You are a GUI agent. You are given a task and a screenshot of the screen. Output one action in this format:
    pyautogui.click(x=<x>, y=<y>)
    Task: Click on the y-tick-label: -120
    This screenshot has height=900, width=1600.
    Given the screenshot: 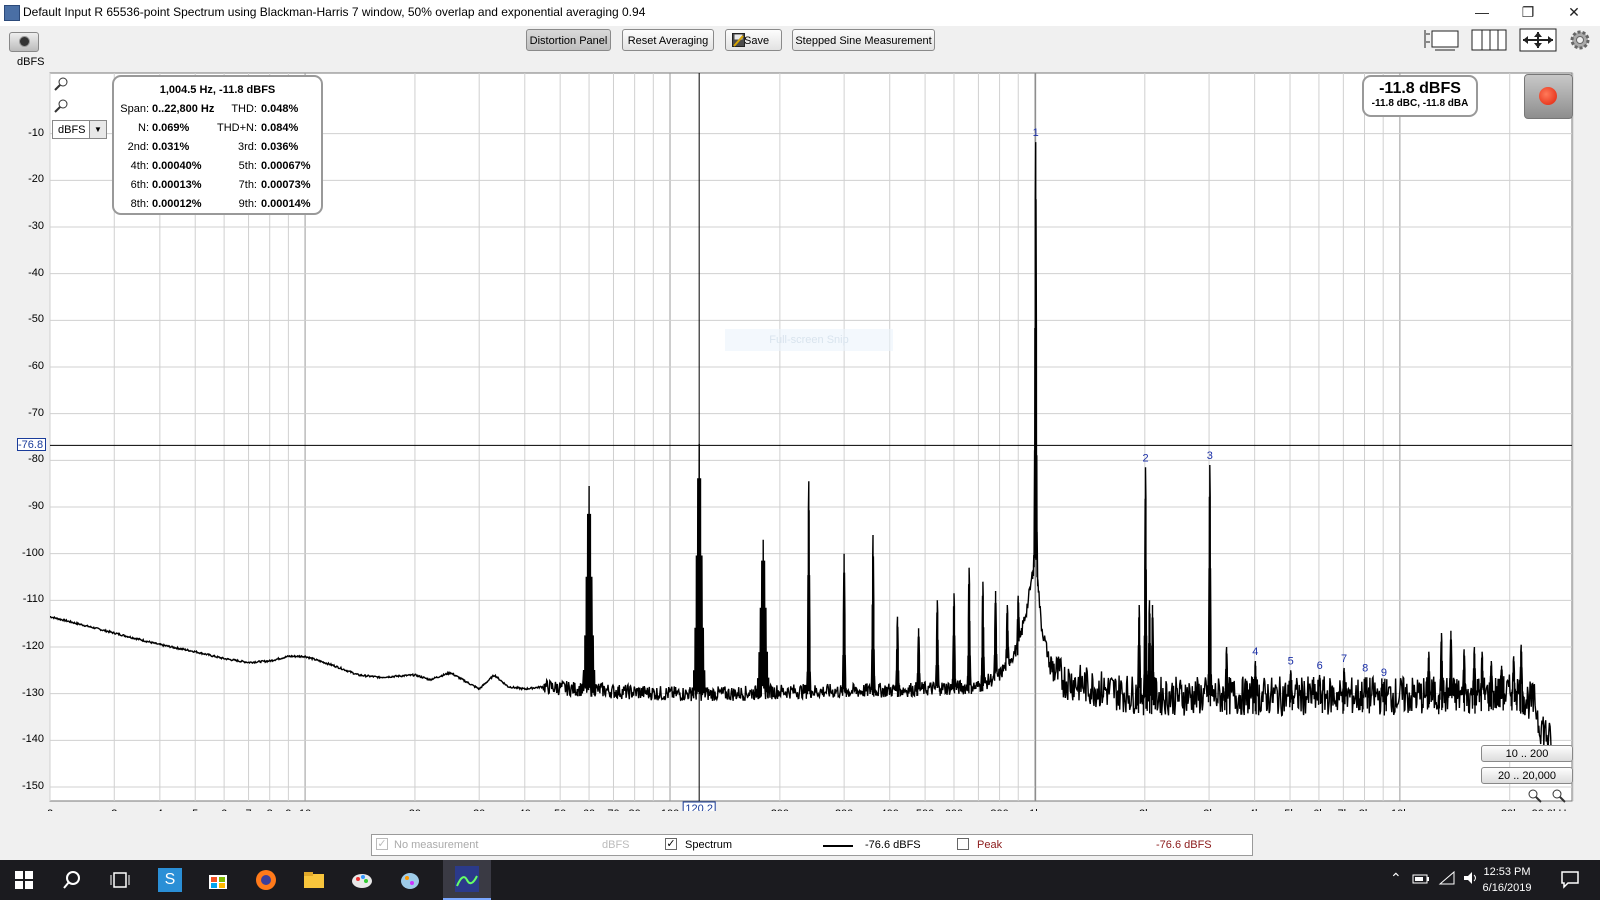 What is the action you would take?
    pyautogui.click(x=32, y=646)
    